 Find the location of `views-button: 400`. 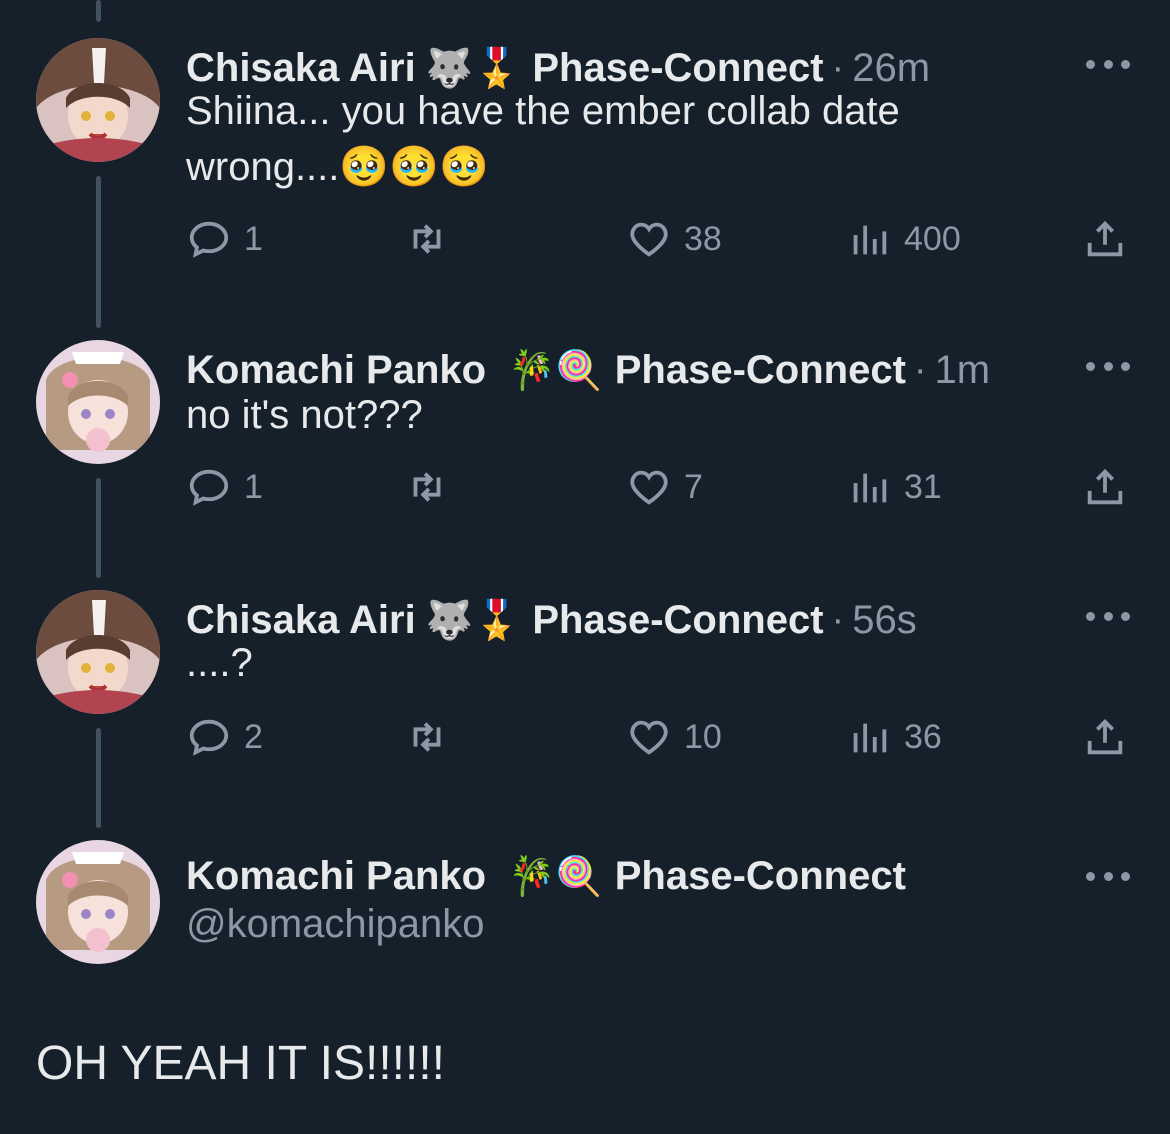

views-button: 400 is located at coordinates (903, 239).